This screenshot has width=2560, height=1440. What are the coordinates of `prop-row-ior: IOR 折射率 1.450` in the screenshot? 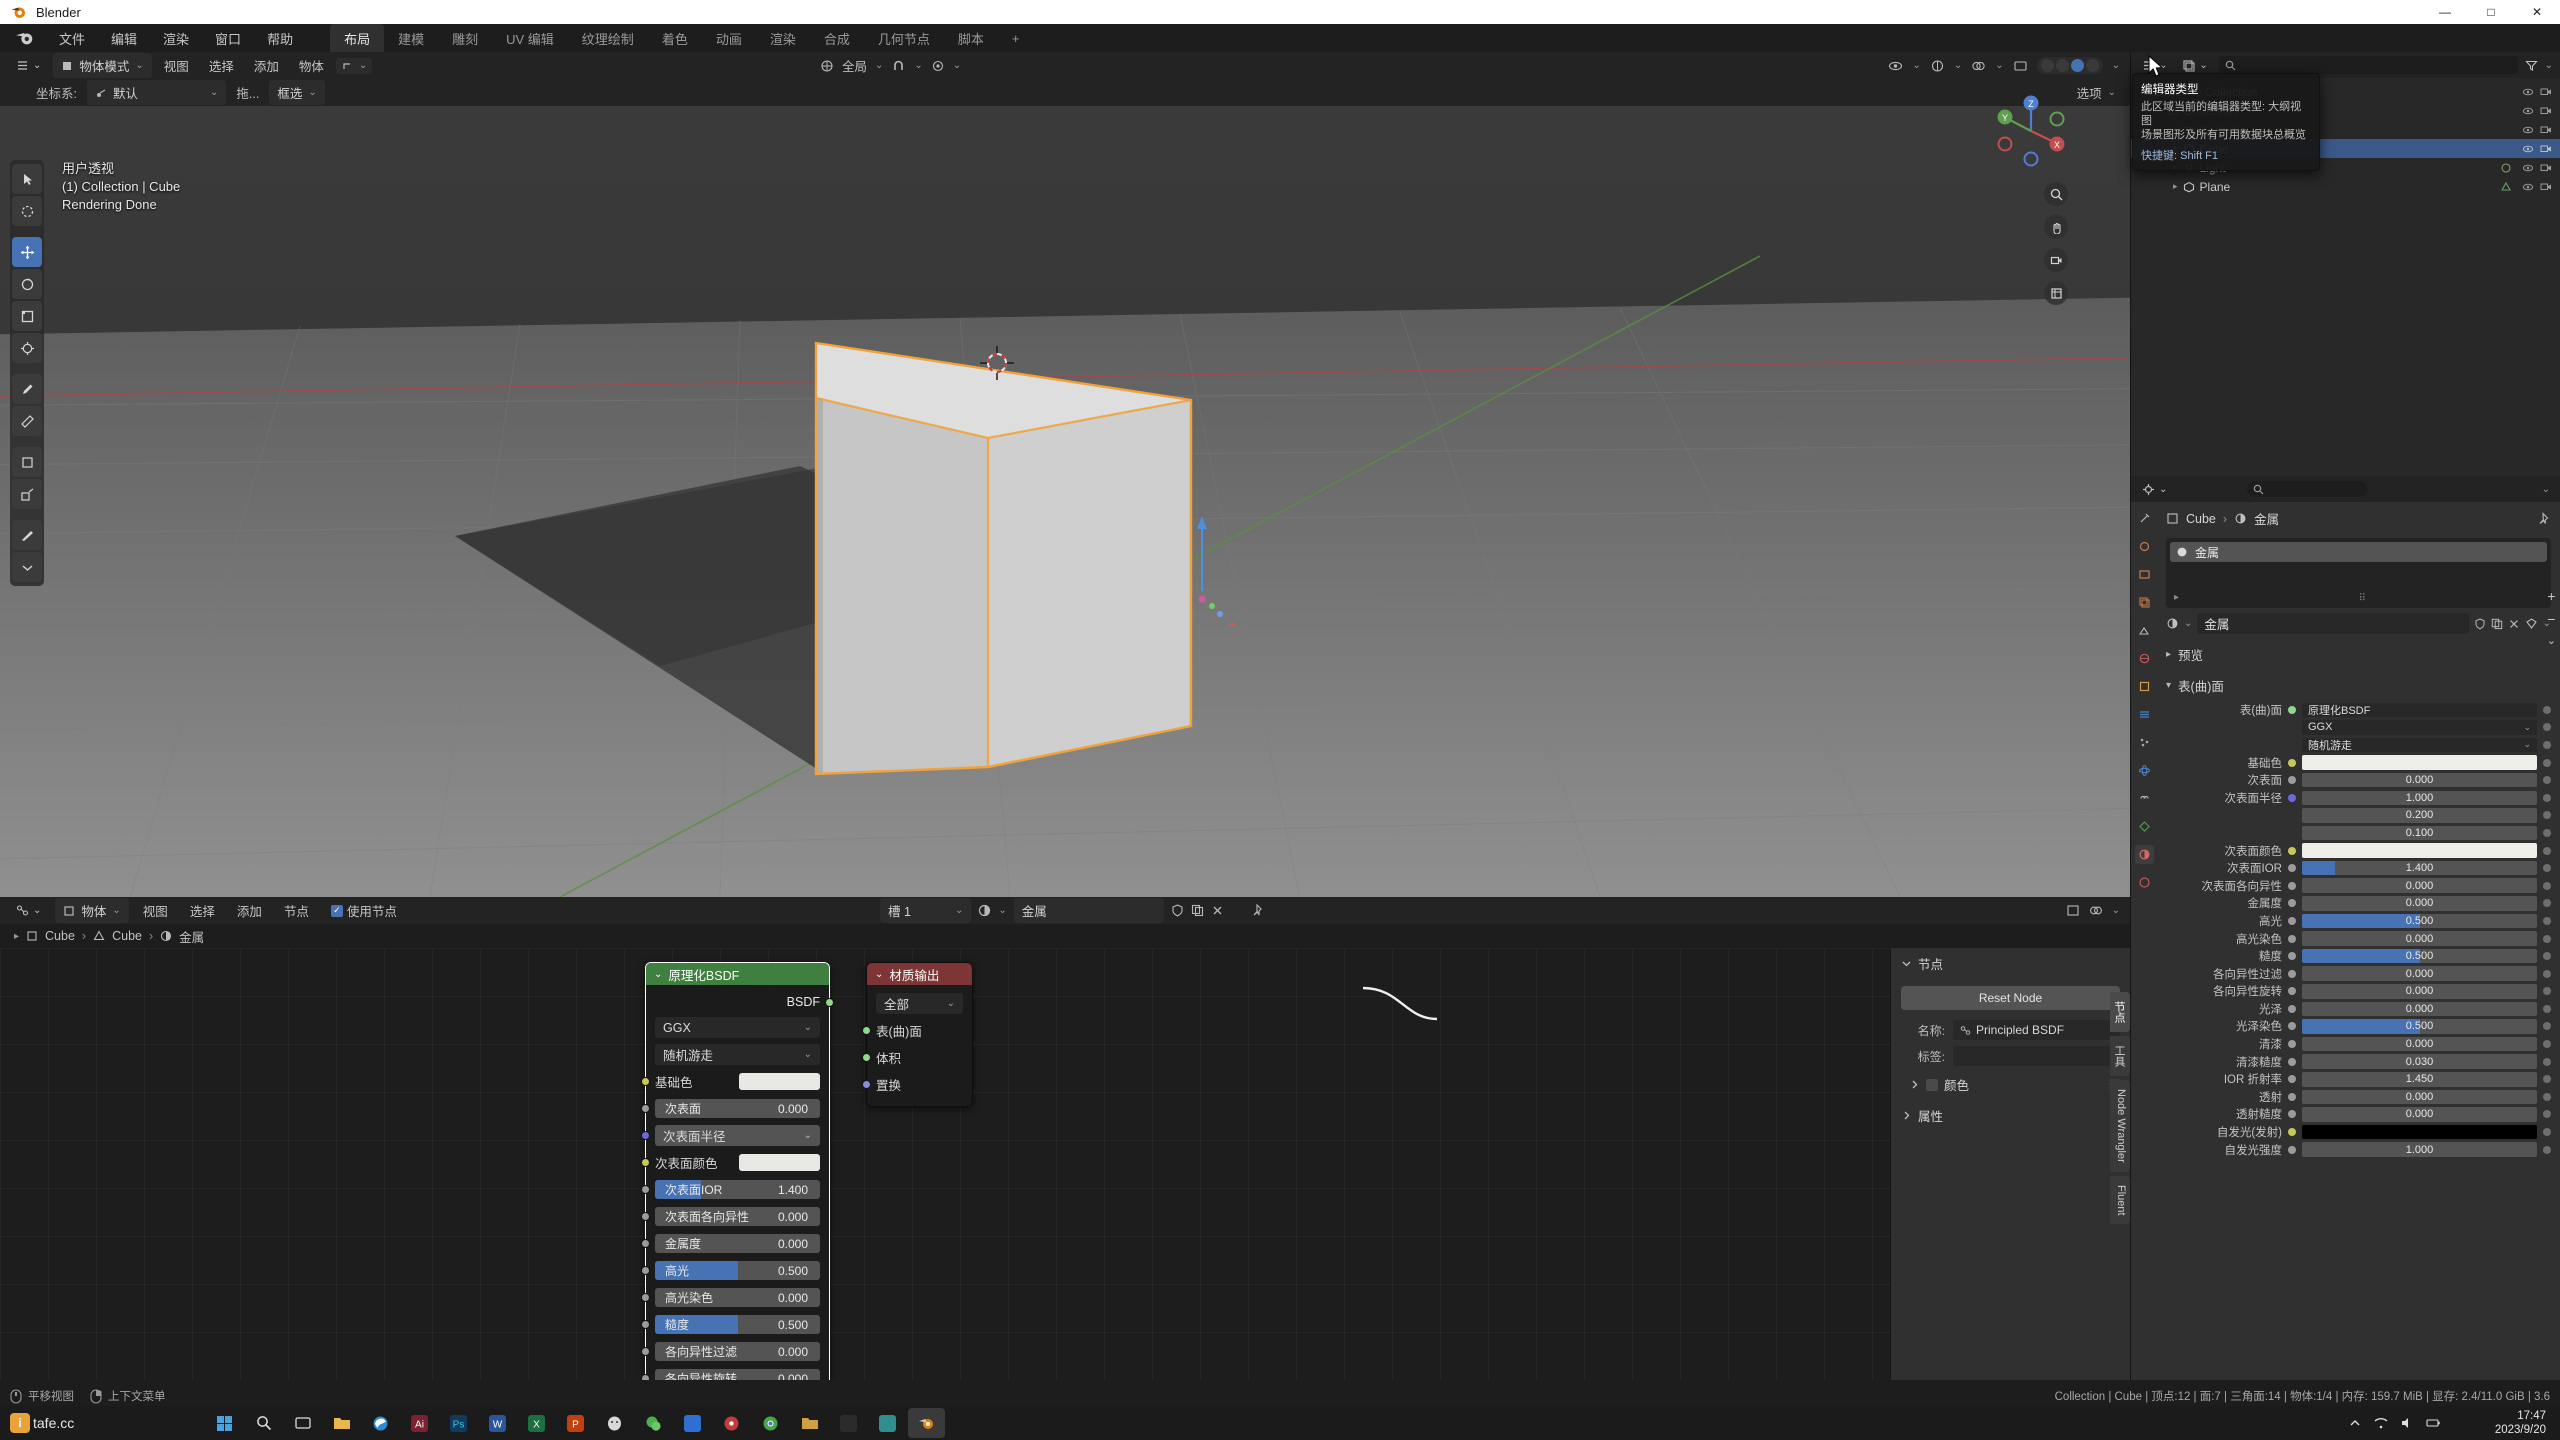 It's located at (2358, 1079).